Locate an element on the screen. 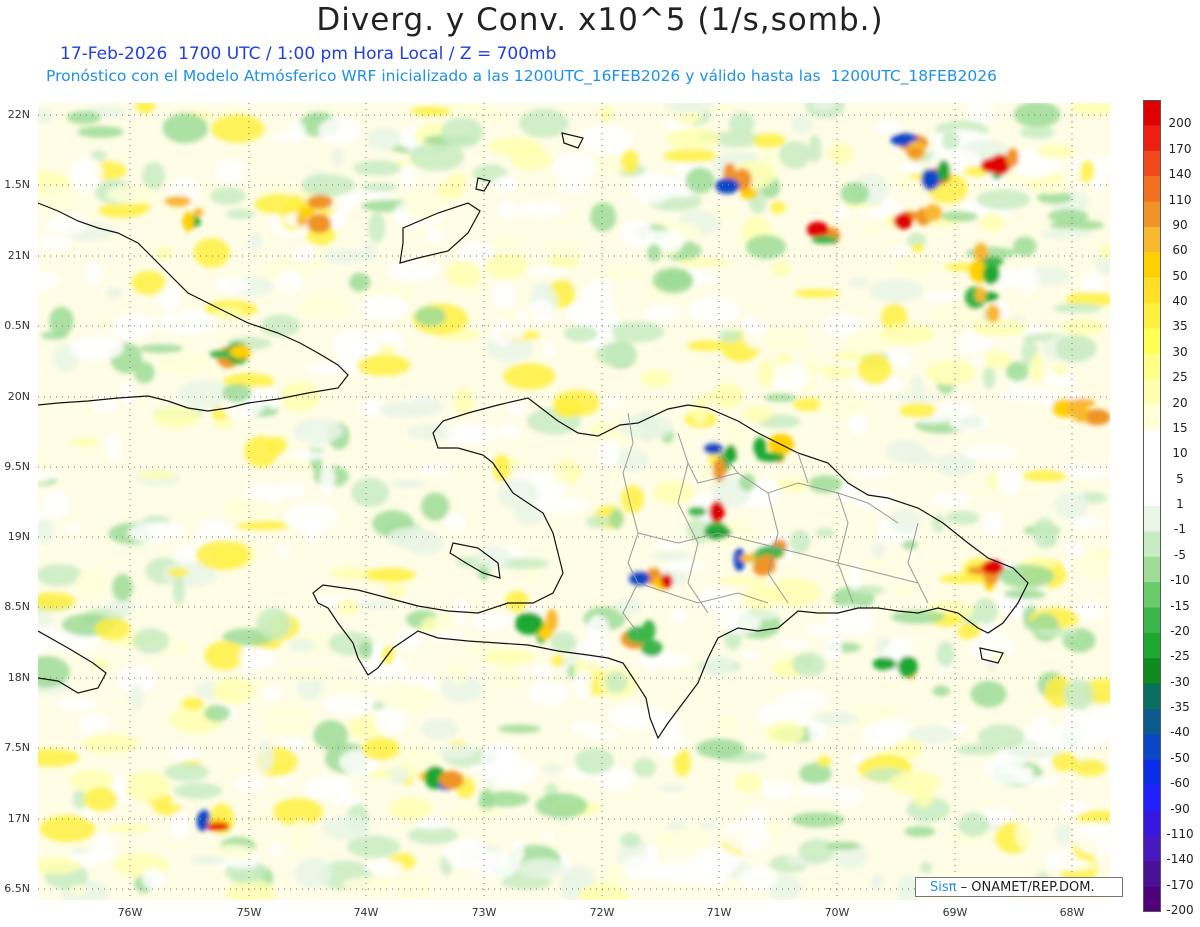  lat-label: 22N is located at coordinates (18, 114).